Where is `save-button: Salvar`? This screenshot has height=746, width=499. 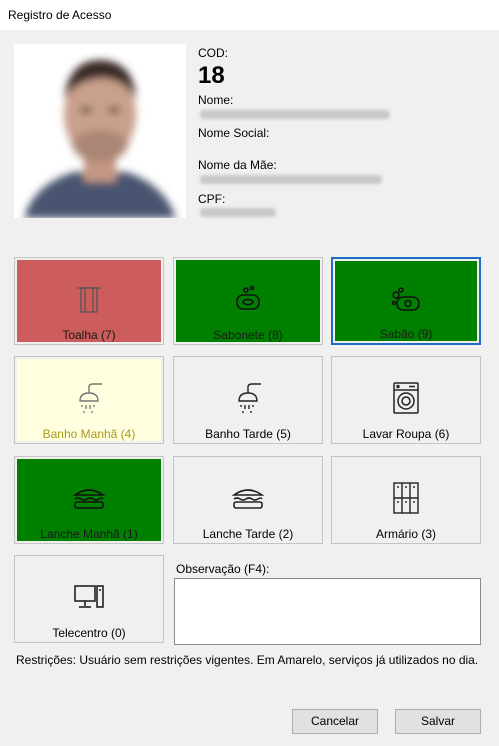
save-button: Salvar is located at coordinates (438, 721).